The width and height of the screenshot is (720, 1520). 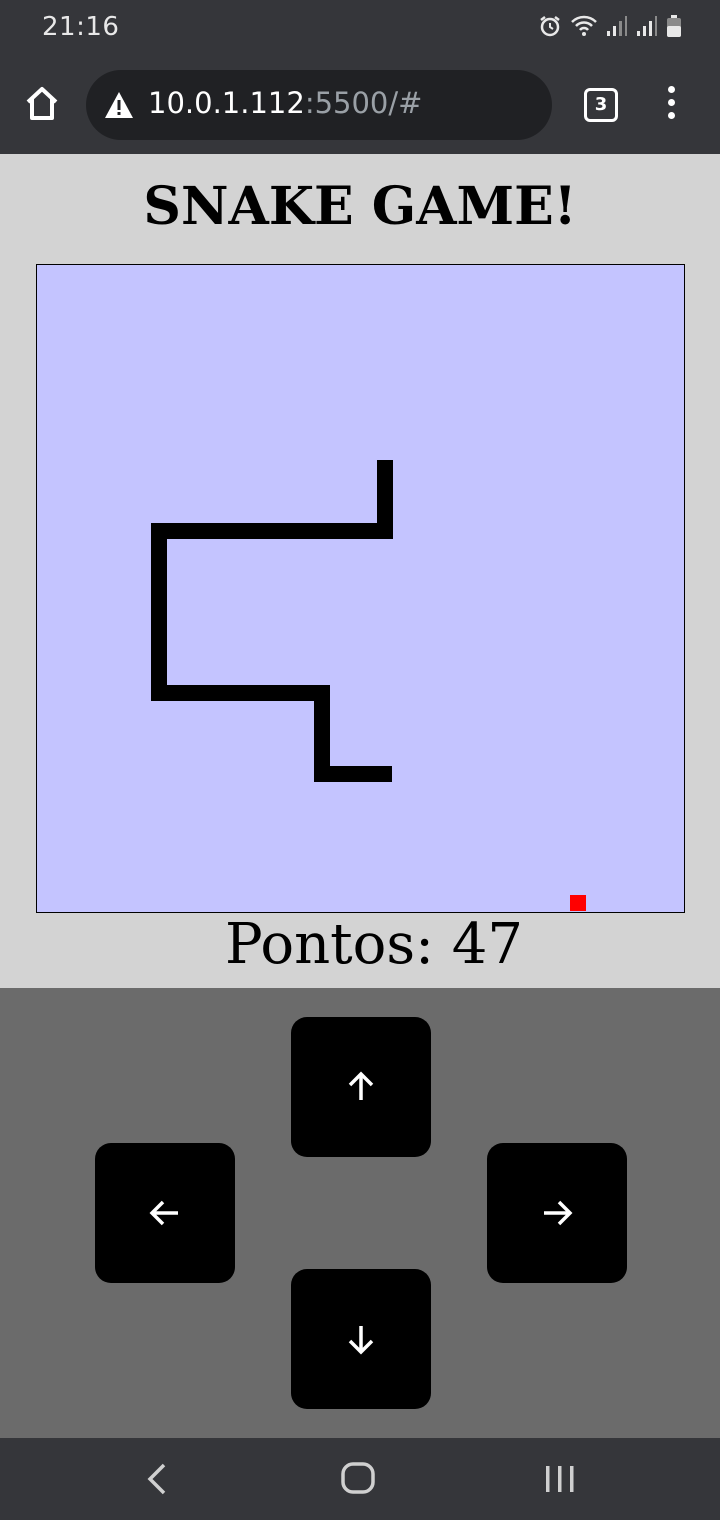 I want to click on url-host: 10.0.1.112, so click(x=226, y=103).